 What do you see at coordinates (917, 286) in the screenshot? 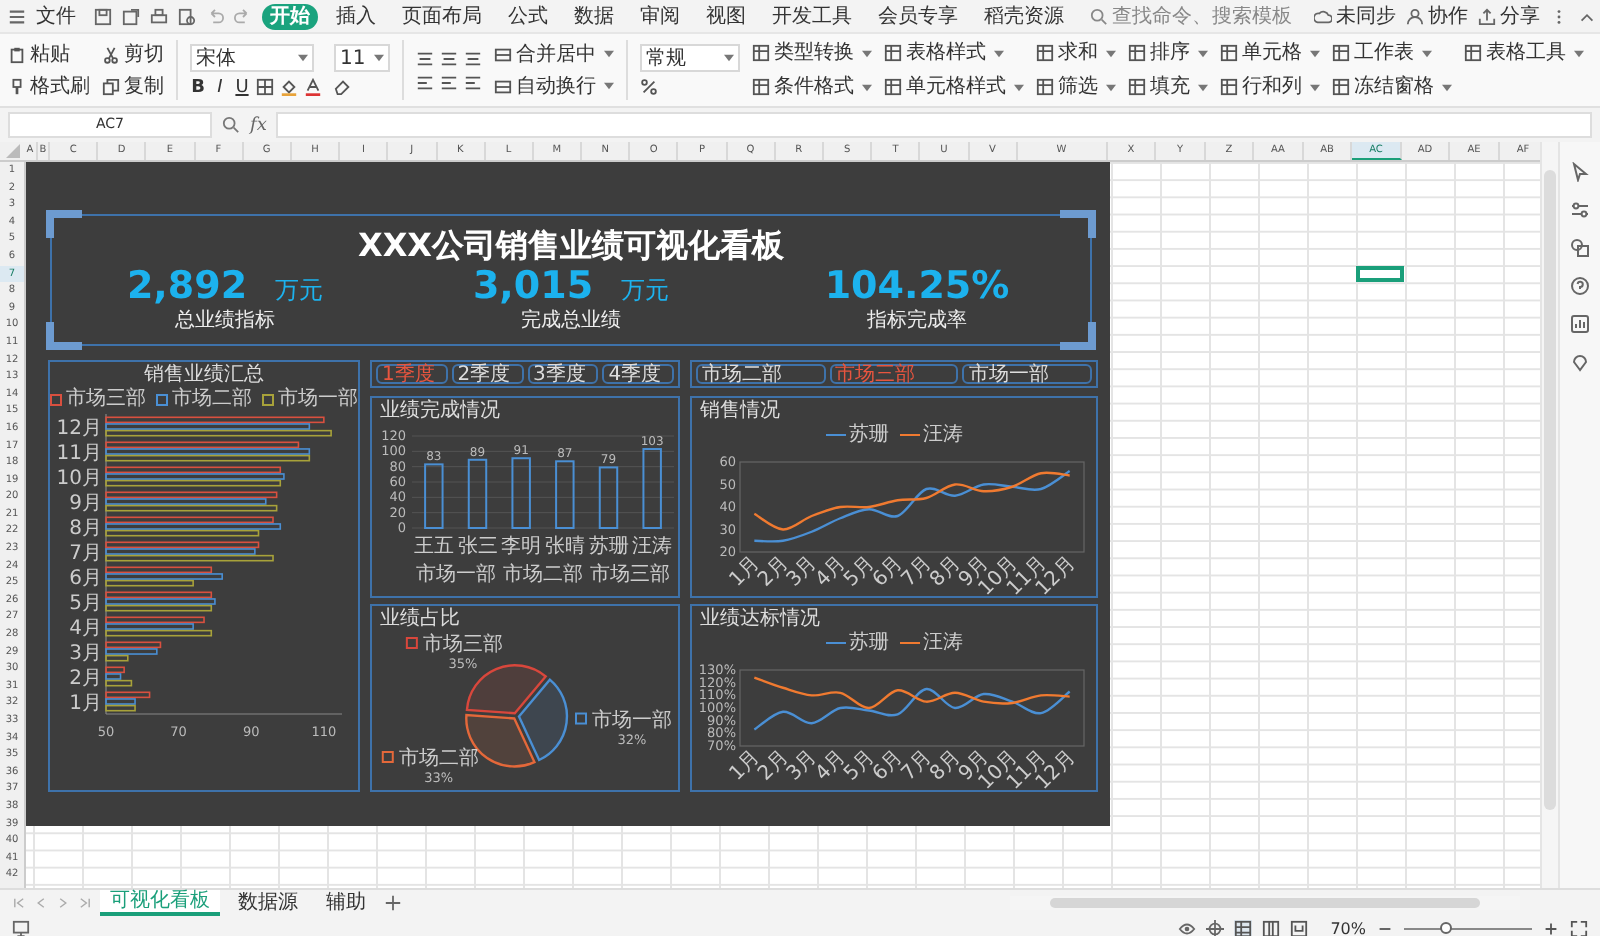
I see `kpi-value: 104.25%` at bounding box center [917, 286].